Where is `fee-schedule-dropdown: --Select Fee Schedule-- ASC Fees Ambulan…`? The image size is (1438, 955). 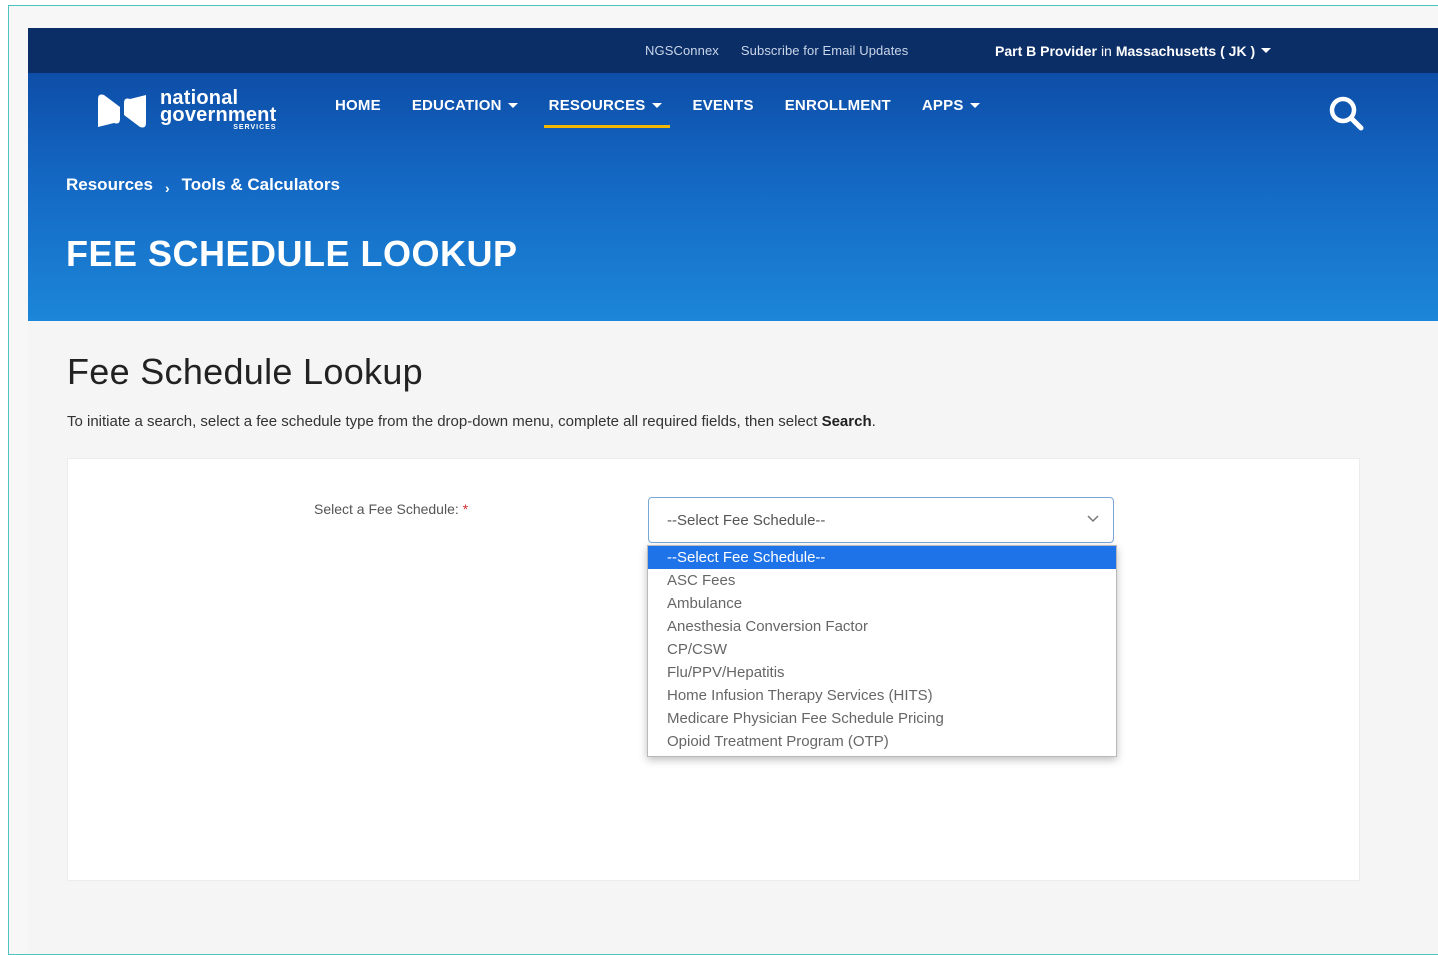 fee-schedule-dropdown: --Select Fee Schedule-- ASC Fees Ambulan… is located at coordinates (882, 651).